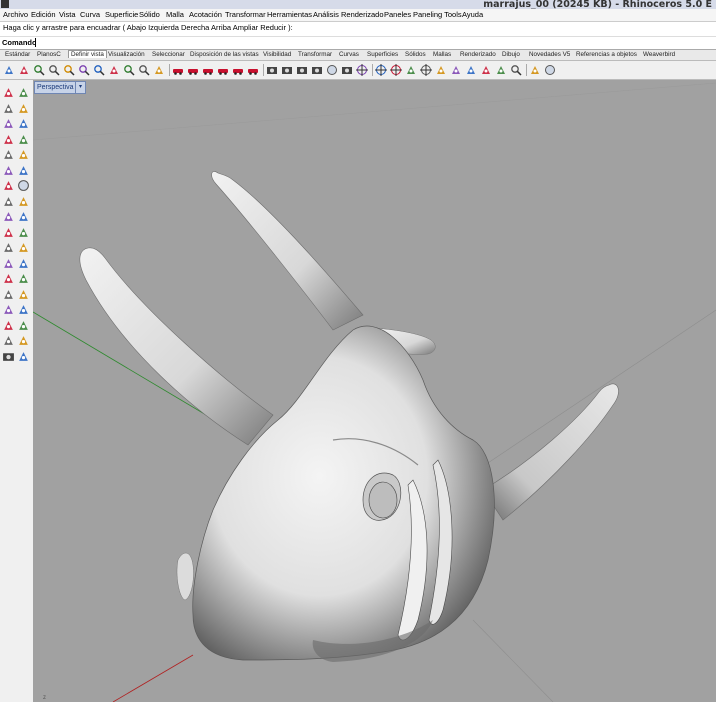 Image resolution: width=716 pixels, height=702 pixels. I want to click on join-icon, so click(8, 232).